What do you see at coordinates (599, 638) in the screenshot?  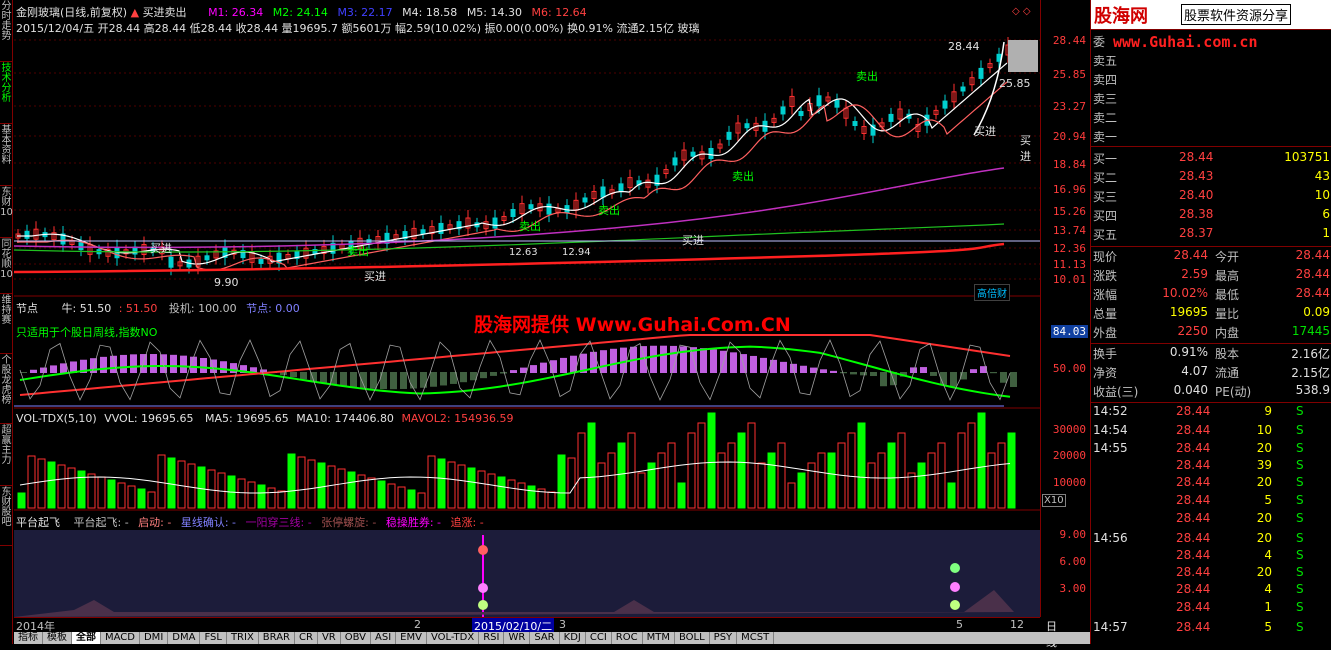 I see `tab-19: CCI` at bounding box center [599, 638].